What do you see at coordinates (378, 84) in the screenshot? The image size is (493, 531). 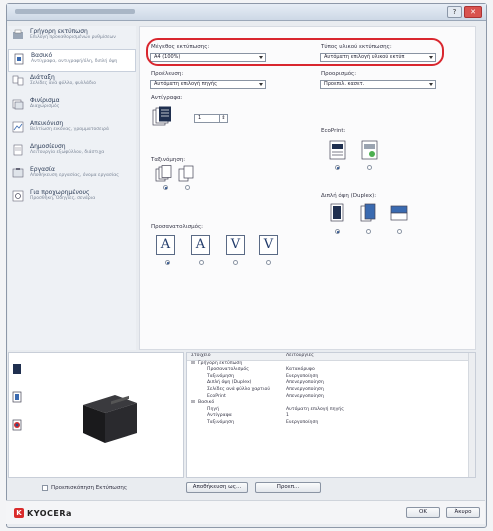 I see `destination-select: Προεπιλ. κασετ.` at bounding box center [378, 84].